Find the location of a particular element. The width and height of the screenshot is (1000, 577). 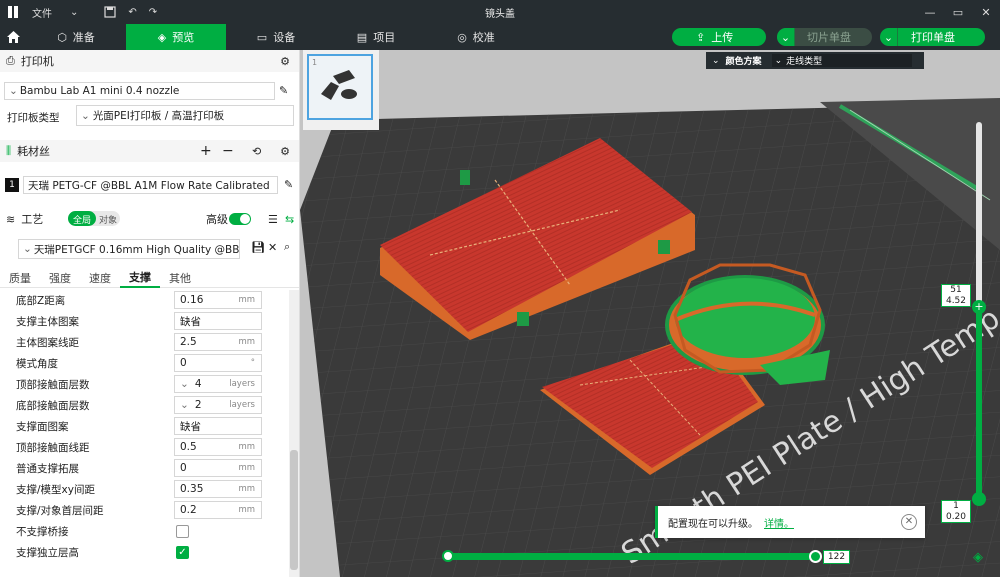

move-slider is located at coordinates (632, 556).